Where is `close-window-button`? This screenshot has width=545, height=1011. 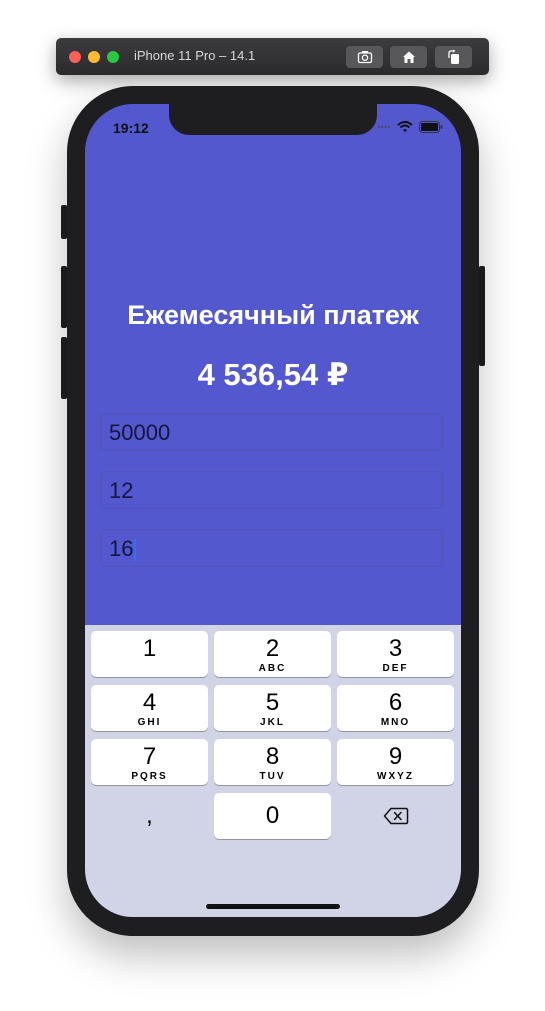
close-window-button is located at coordinates (75, 57).